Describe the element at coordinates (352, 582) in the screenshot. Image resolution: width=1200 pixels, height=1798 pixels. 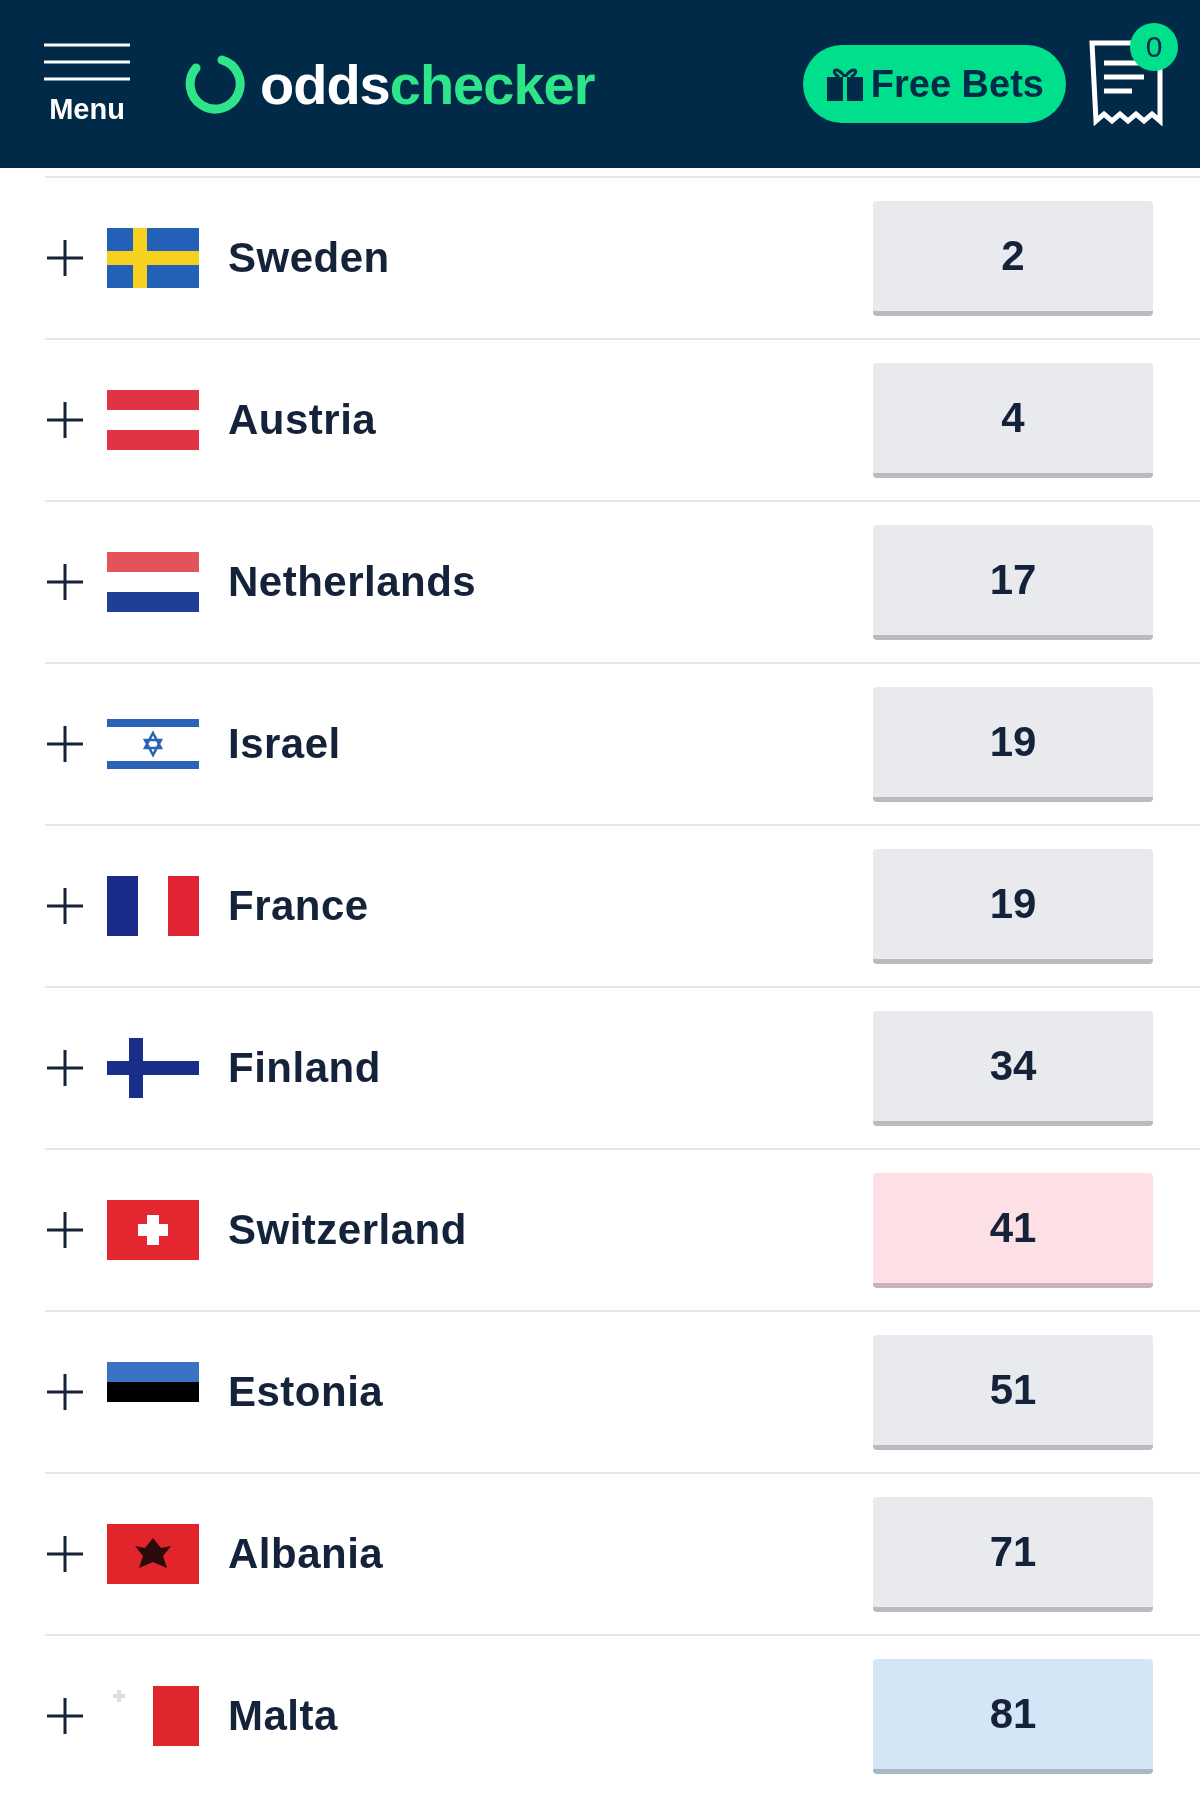
I see `country-name: Netherlands` at that location.